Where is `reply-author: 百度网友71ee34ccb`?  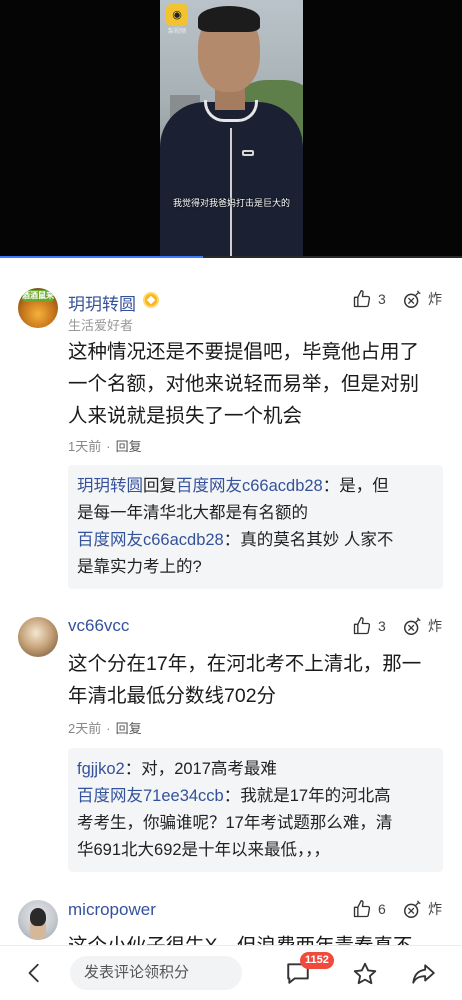
reply-author: 百度网友71ee34ccb is located at coordinates (150, 796).